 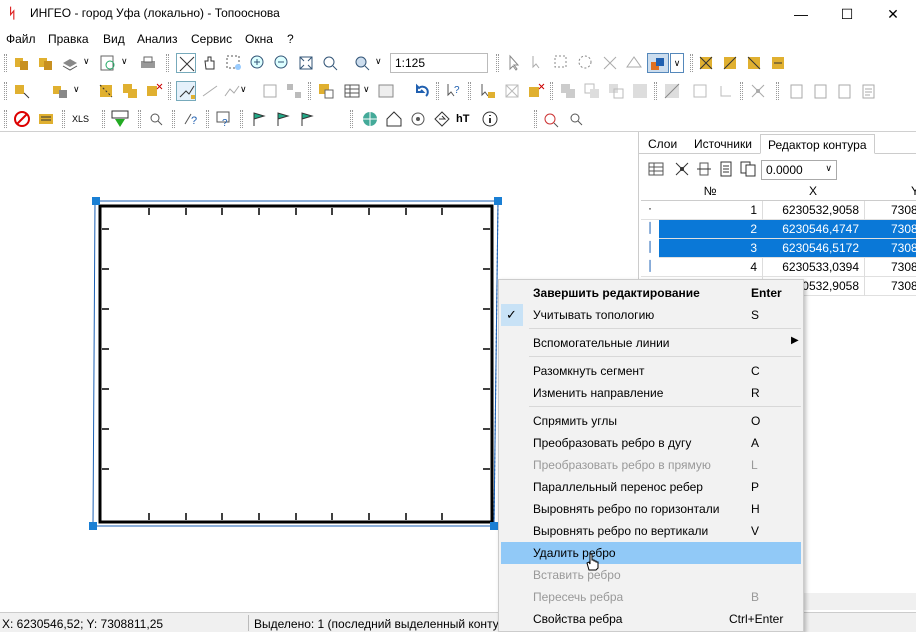 I want to click on menu-analysis: Анализ, so click(x=157, y=39).